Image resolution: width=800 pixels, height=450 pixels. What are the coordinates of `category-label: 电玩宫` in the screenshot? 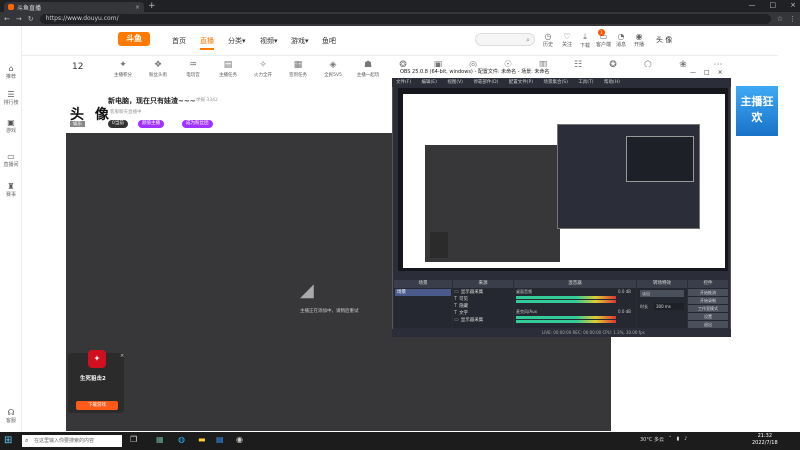 It's located at (193, 75).